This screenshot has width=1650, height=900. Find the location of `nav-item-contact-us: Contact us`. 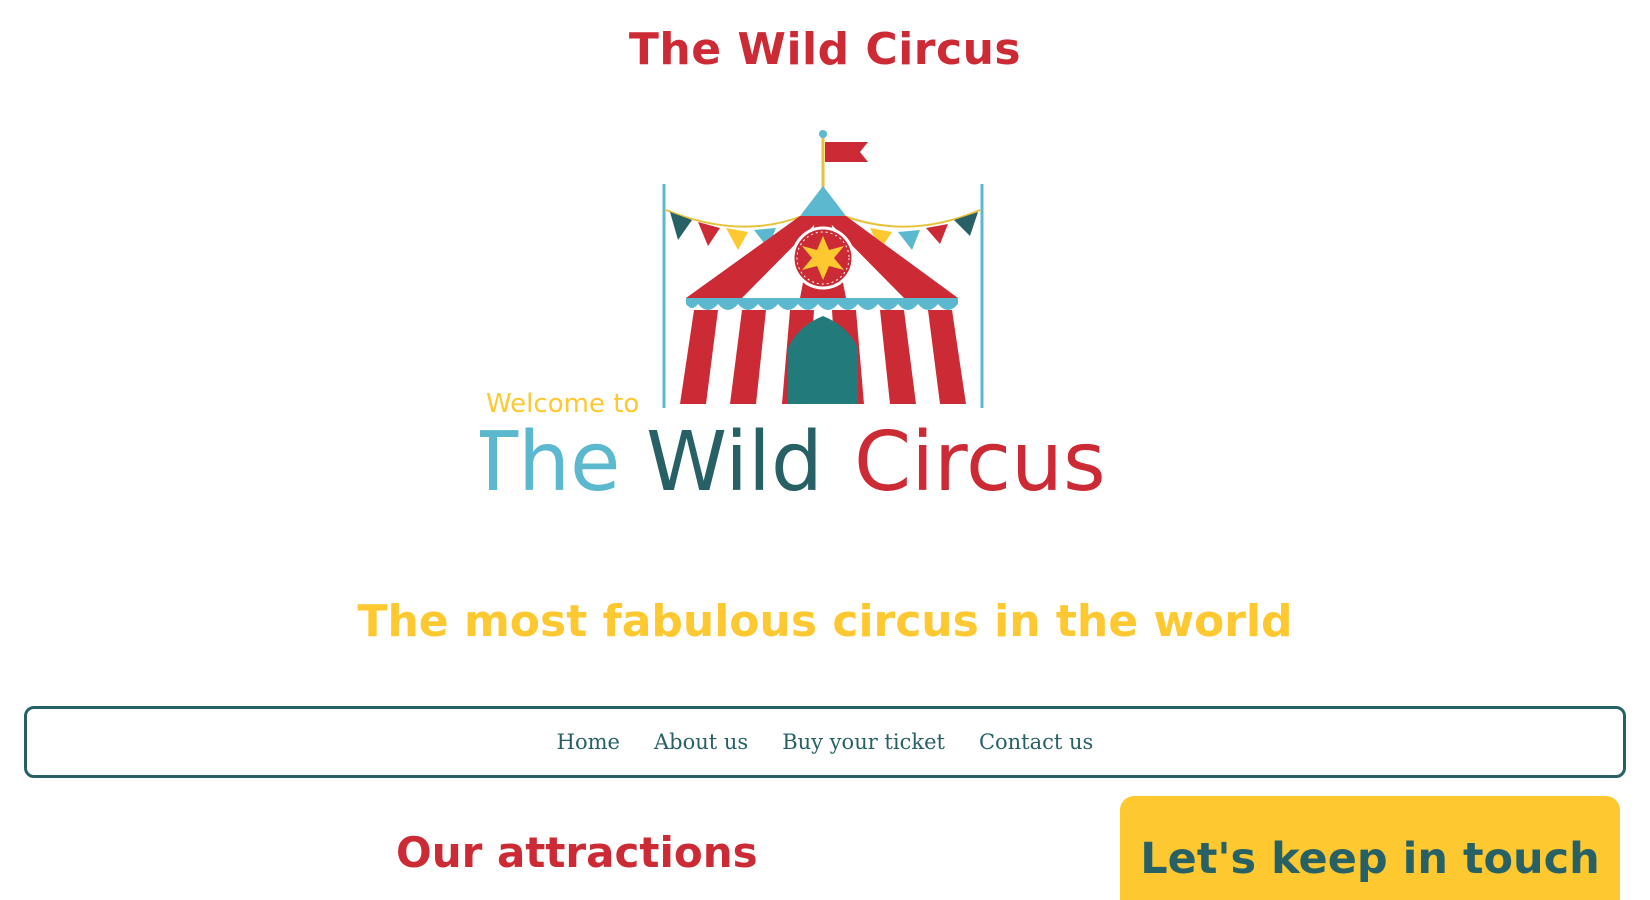

nav-item-contact-us: Contact us is located at coordinates (1036, 742).